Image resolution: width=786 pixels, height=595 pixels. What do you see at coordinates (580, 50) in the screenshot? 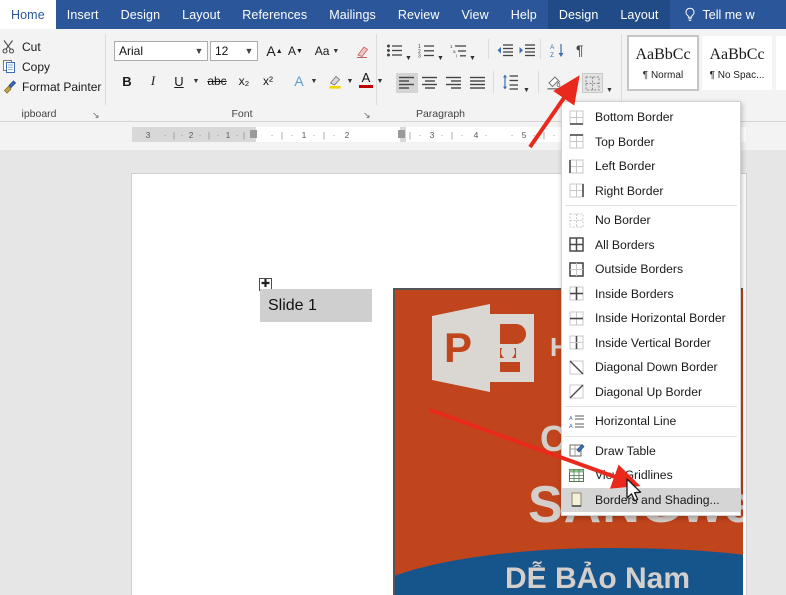
I see `show-formatting-marks-button: ¶` at bounding box center [580, 50].